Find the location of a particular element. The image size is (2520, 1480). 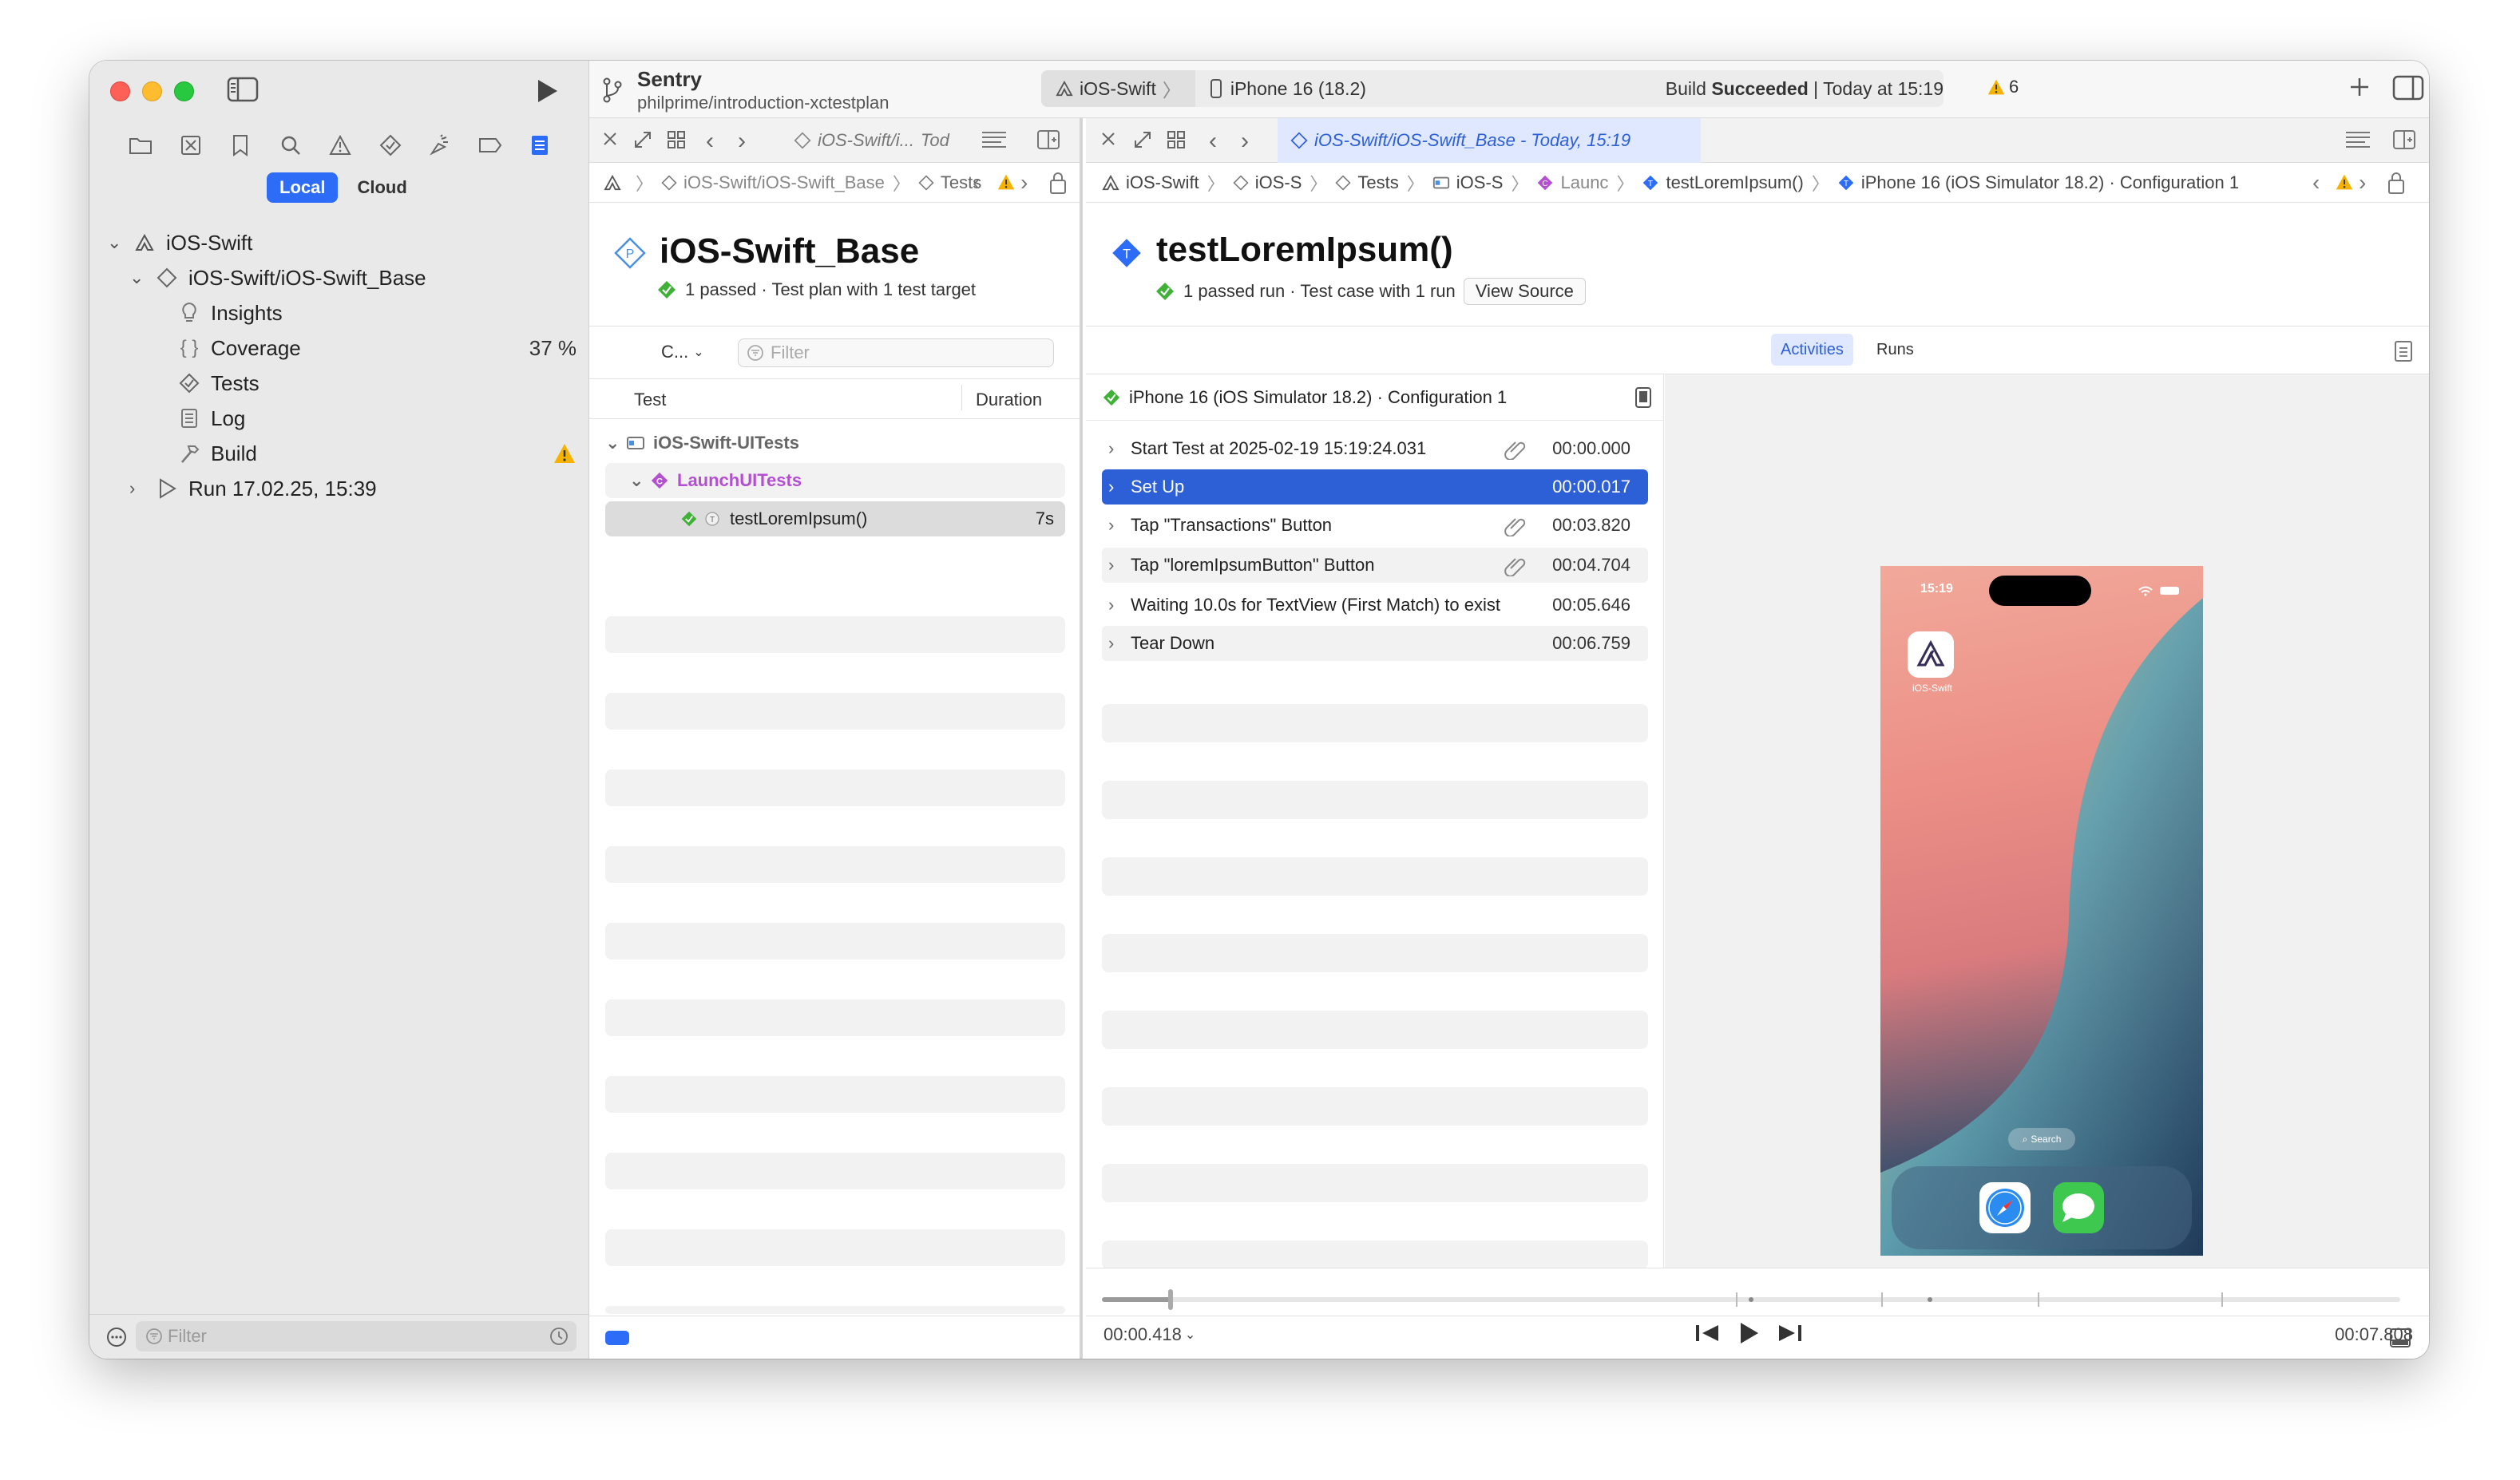

debug-area-toggle-icon is located at coordinates (2400, 1338).